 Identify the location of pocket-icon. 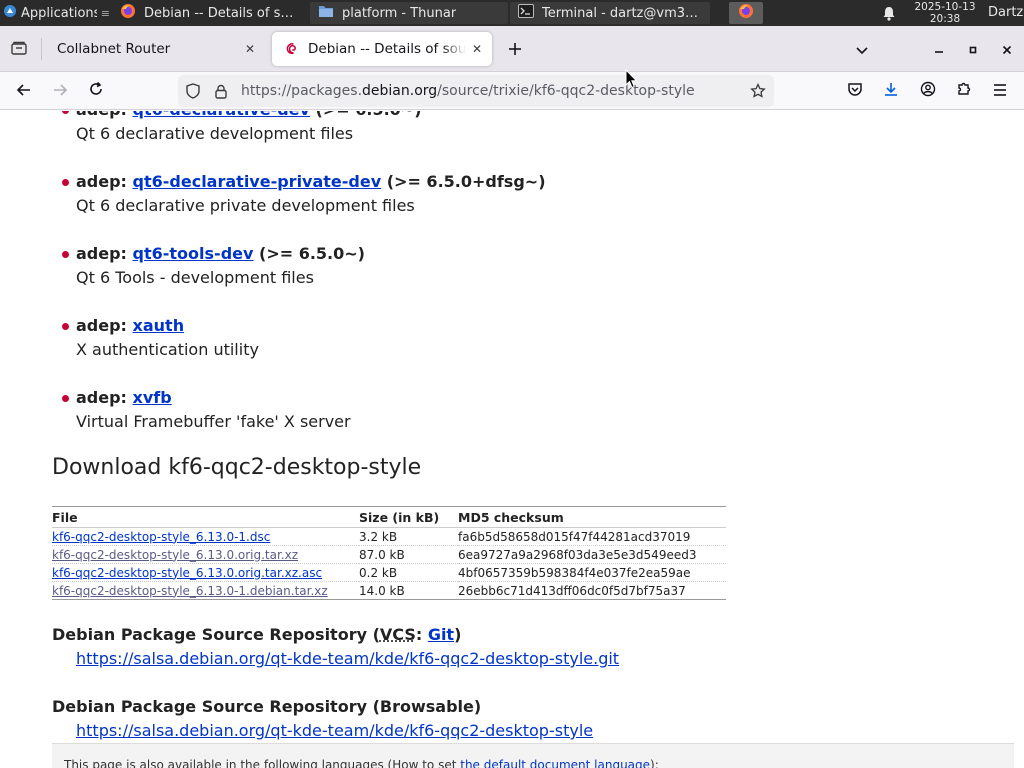
(855, 91).